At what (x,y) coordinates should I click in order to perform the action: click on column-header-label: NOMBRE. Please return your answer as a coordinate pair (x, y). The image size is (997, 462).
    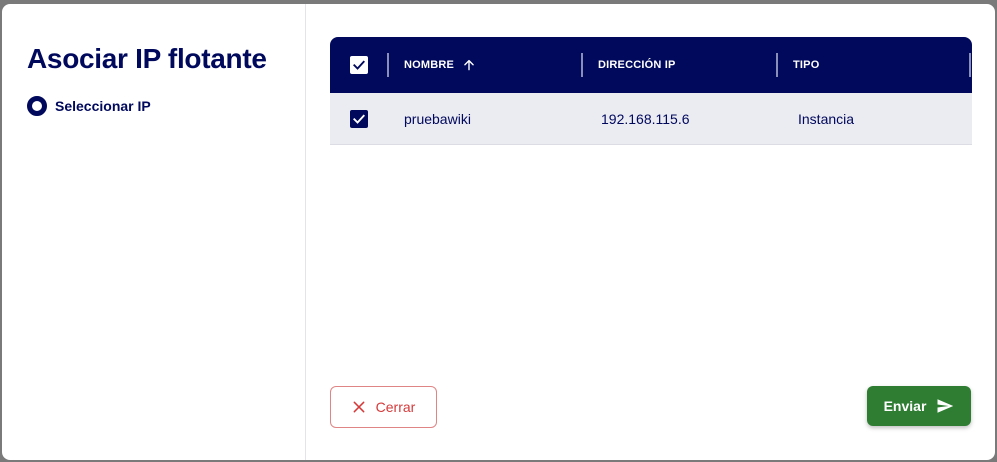
    Looking at the image, I should click on (429, 65).